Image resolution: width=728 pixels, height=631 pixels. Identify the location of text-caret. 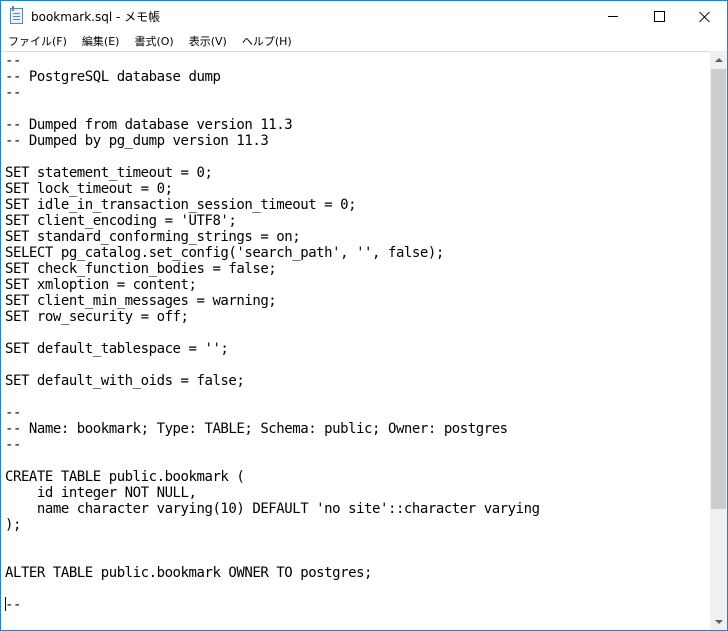
(5, 604).